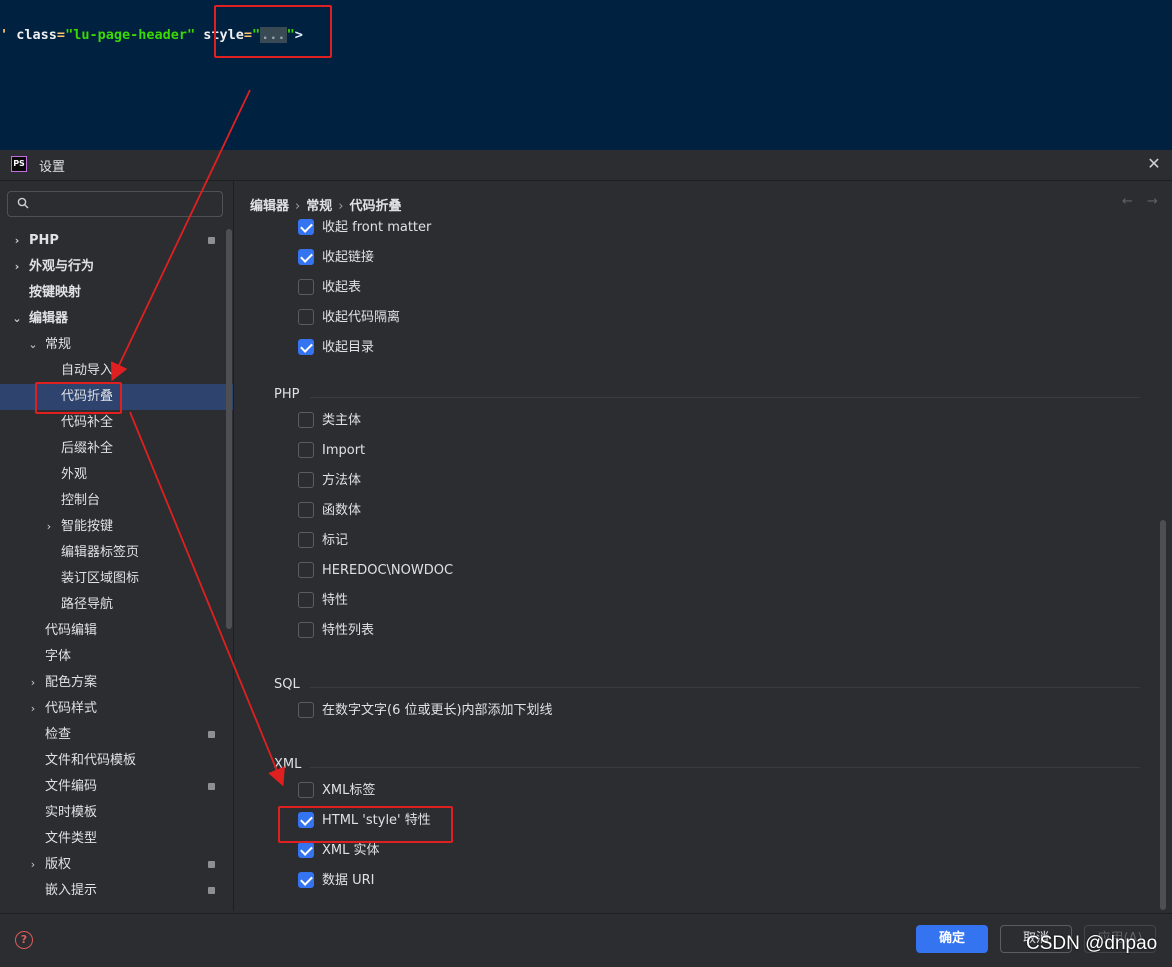 The width and height of the screenshot is (1172, 967). I want to click on sidebar-item: 字体, so click(116, 657).